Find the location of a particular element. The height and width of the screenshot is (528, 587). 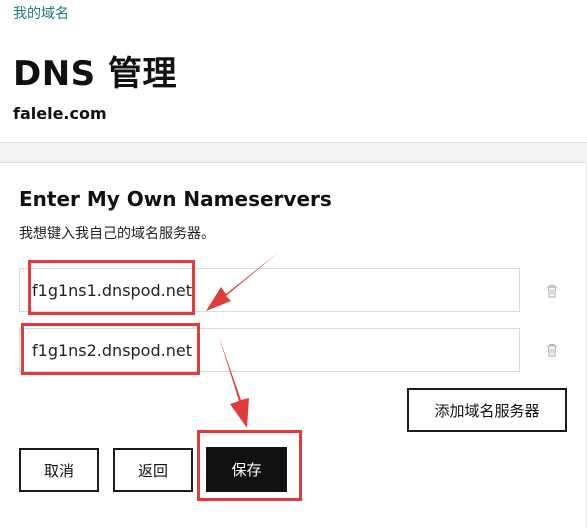

domain-name: falele.com is located at coordinates (60, 113).